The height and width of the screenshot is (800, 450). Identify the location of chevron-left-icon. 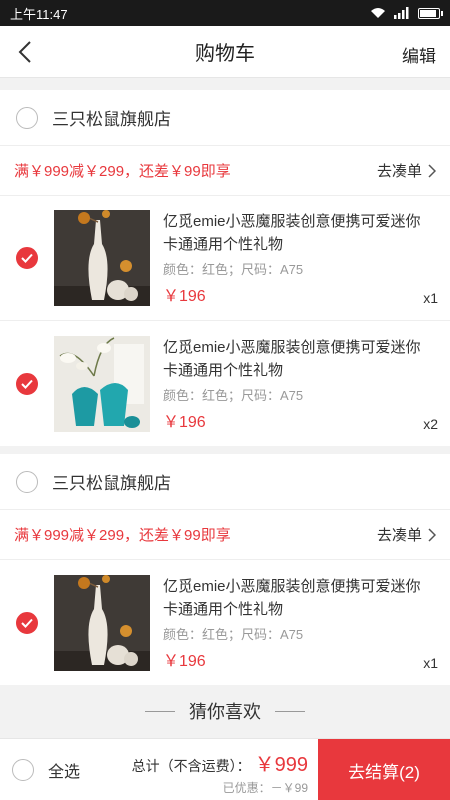
(24, 52).